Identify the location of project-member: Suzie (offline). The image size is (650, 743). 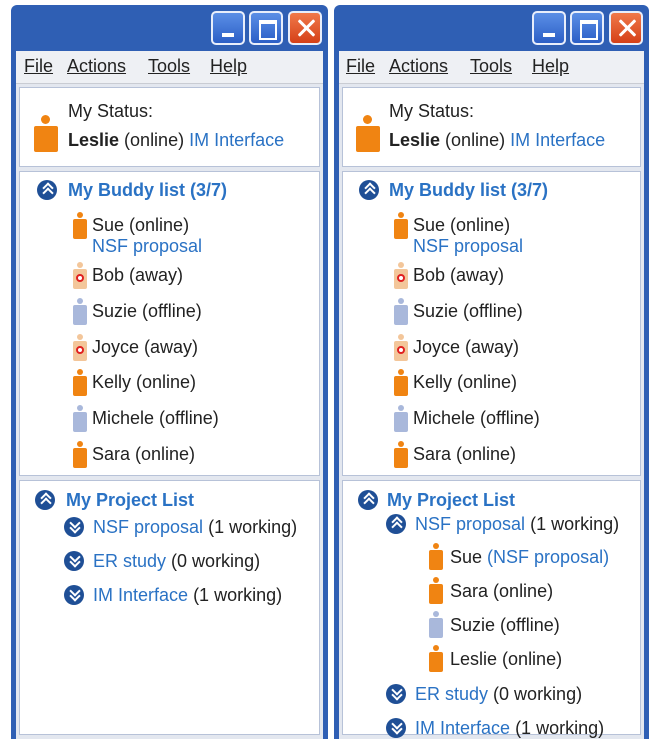
(505, 625).